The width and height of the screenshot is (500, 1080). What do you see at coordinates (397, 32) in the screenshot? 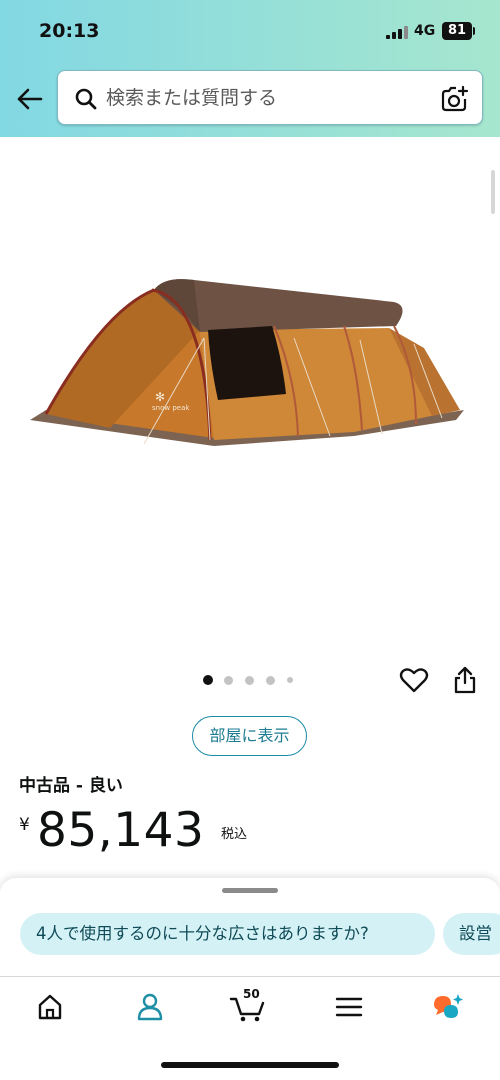
I see `signal-icon` at bounding box center [397, 32].